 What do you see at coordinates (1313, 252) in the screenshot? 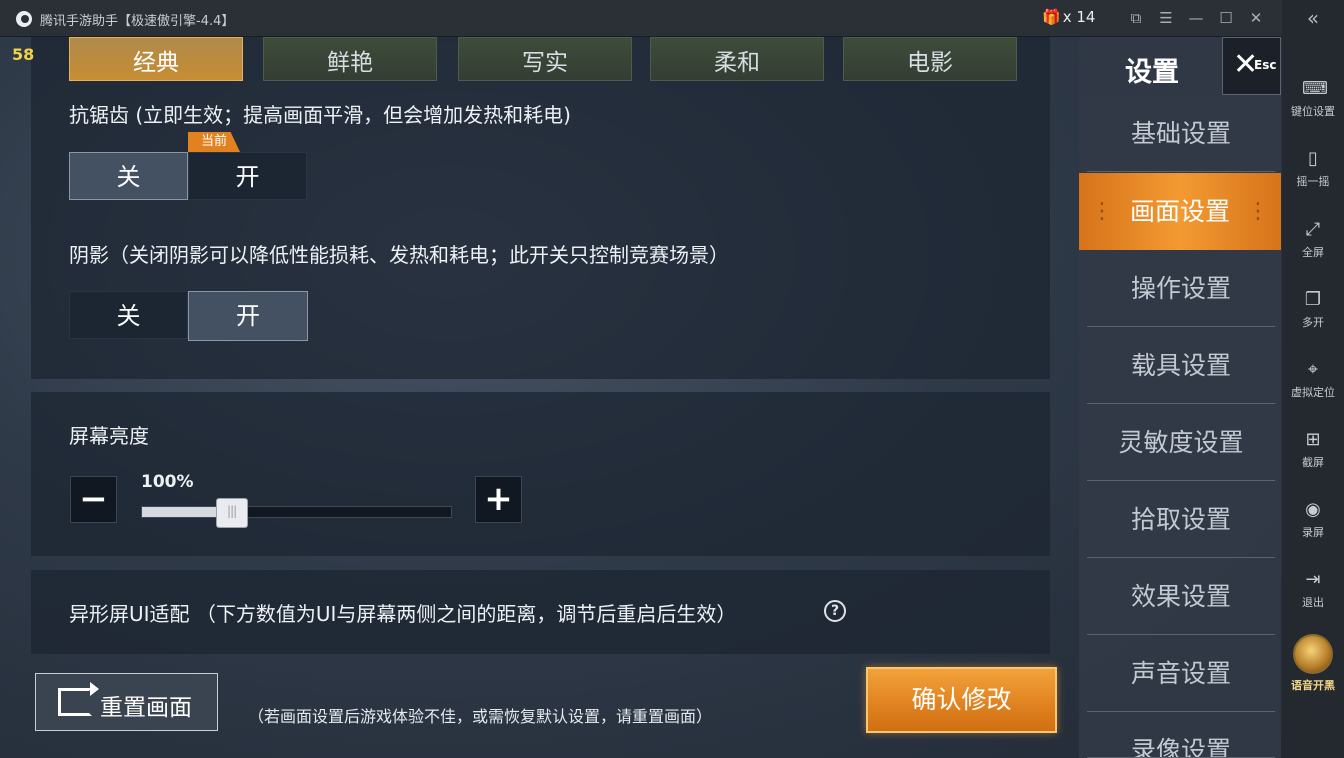
I see `tool-fullscreen-label: 全屏` at bounding box center [1313, 252].